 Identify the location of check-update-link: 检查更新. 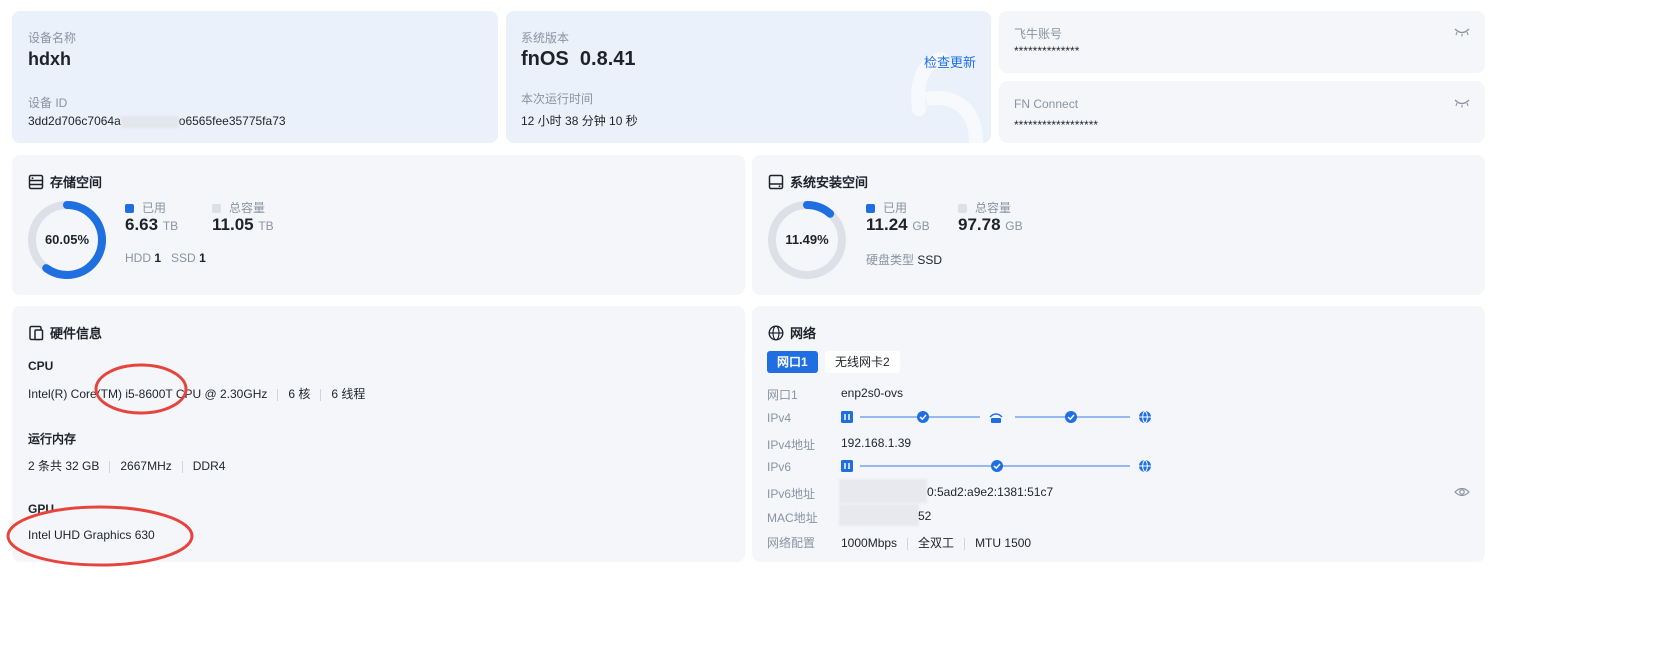
(950, 61).